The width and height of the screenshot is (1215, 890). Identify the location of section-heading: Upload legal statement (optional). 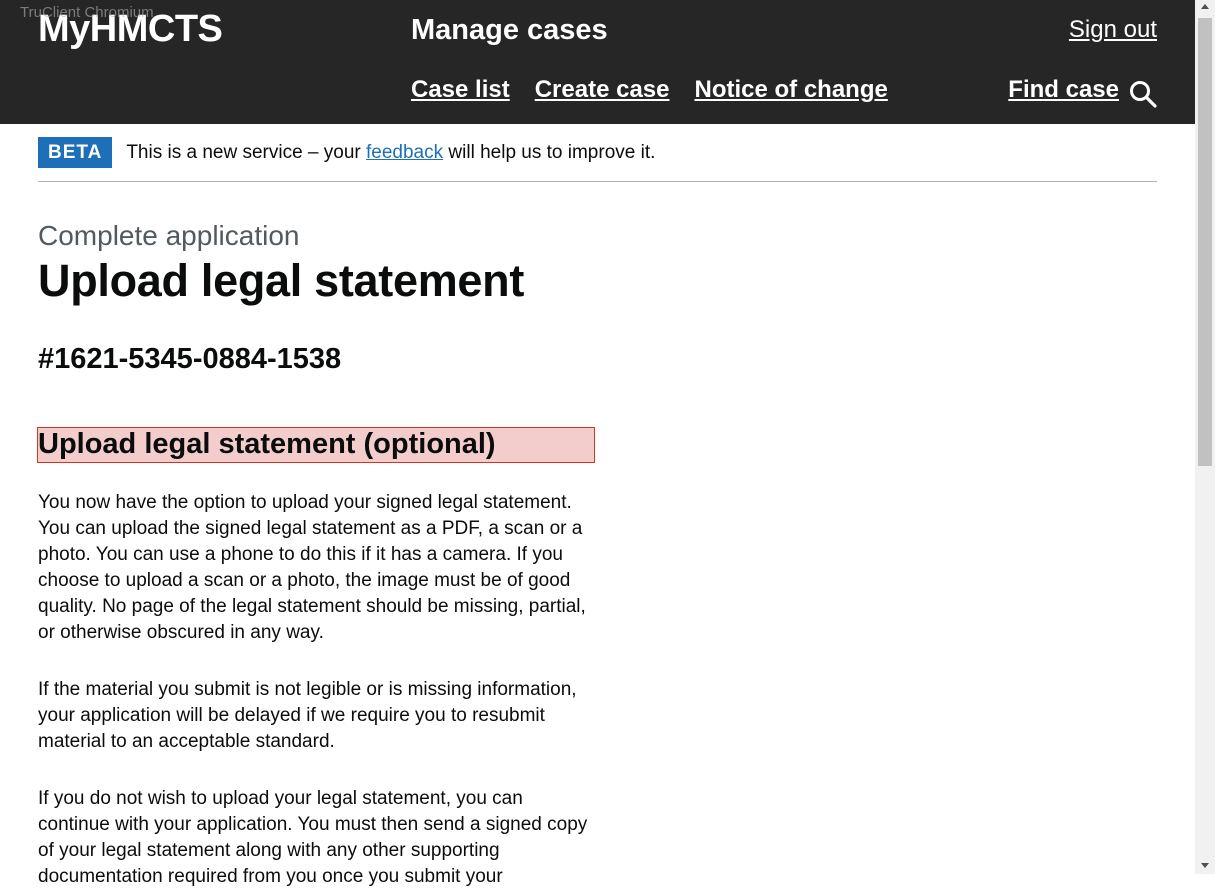
(267, 444).